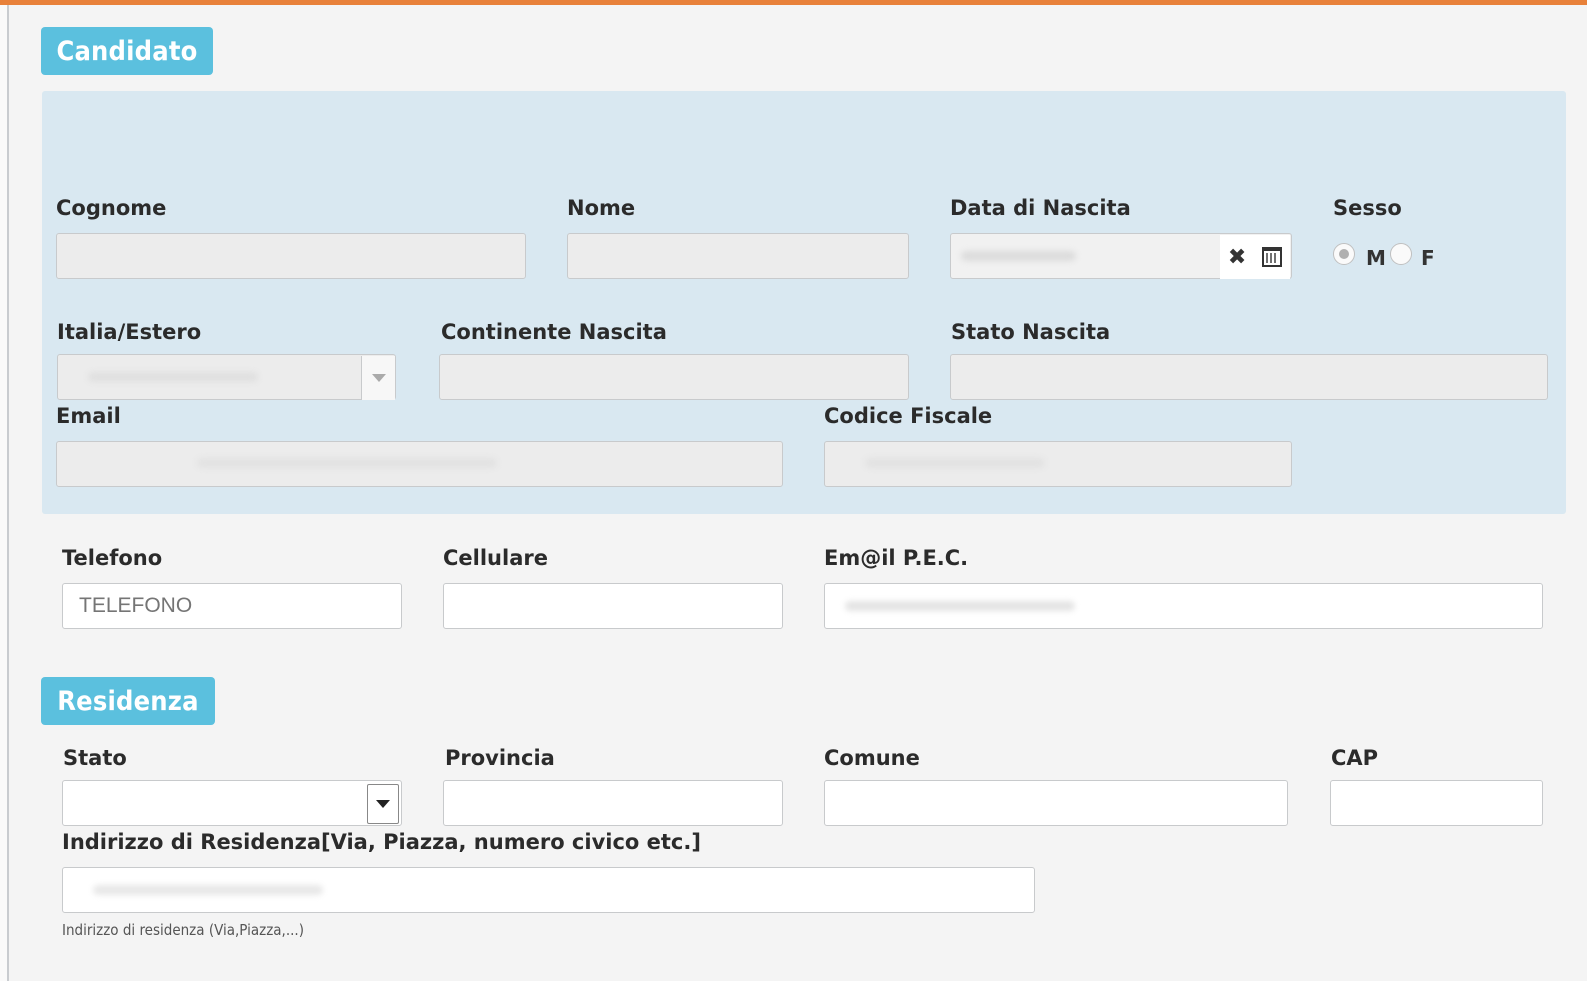 This screenshot has width=1587, height=981. I want to click on stato-nascita-input, so click(1249, 377).